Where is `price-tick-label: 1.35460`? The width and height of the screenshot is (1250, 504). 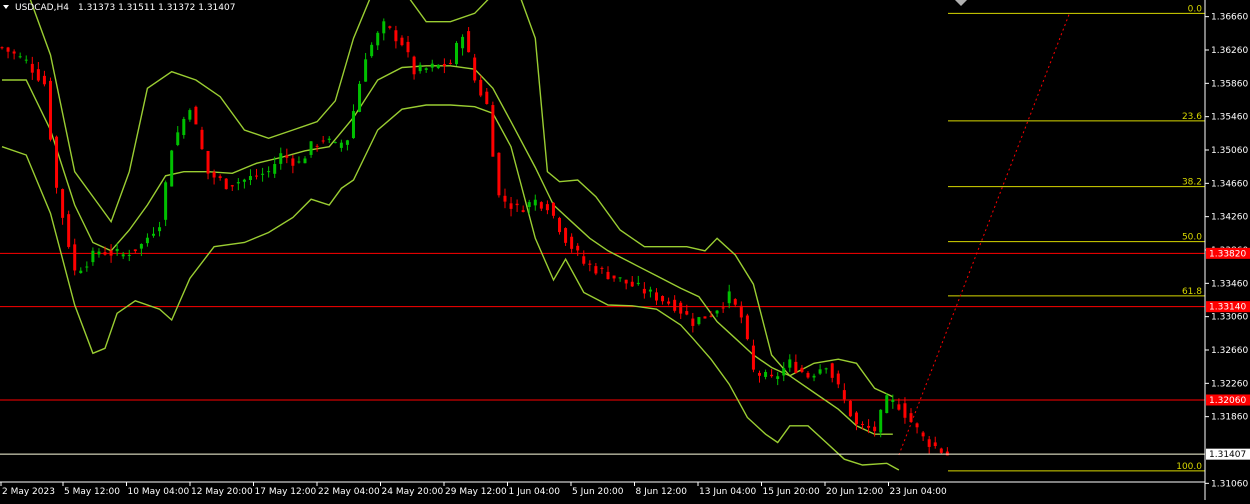
price-tick-label: 1.35460 is located at coordinates (1229, 118).